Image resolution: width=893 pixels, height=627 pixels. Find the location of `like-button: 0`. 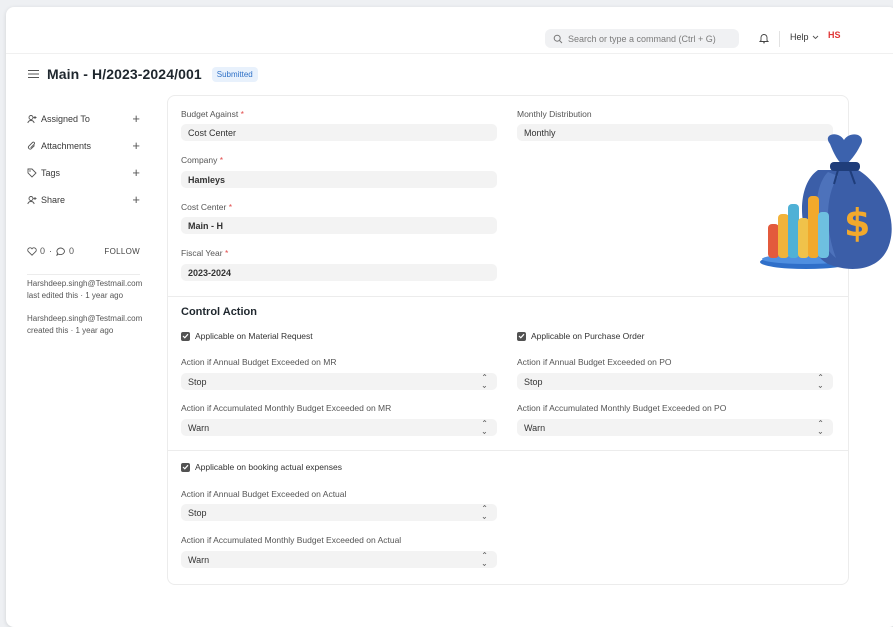

like-button: 0 is located at coordinates (36, 251).